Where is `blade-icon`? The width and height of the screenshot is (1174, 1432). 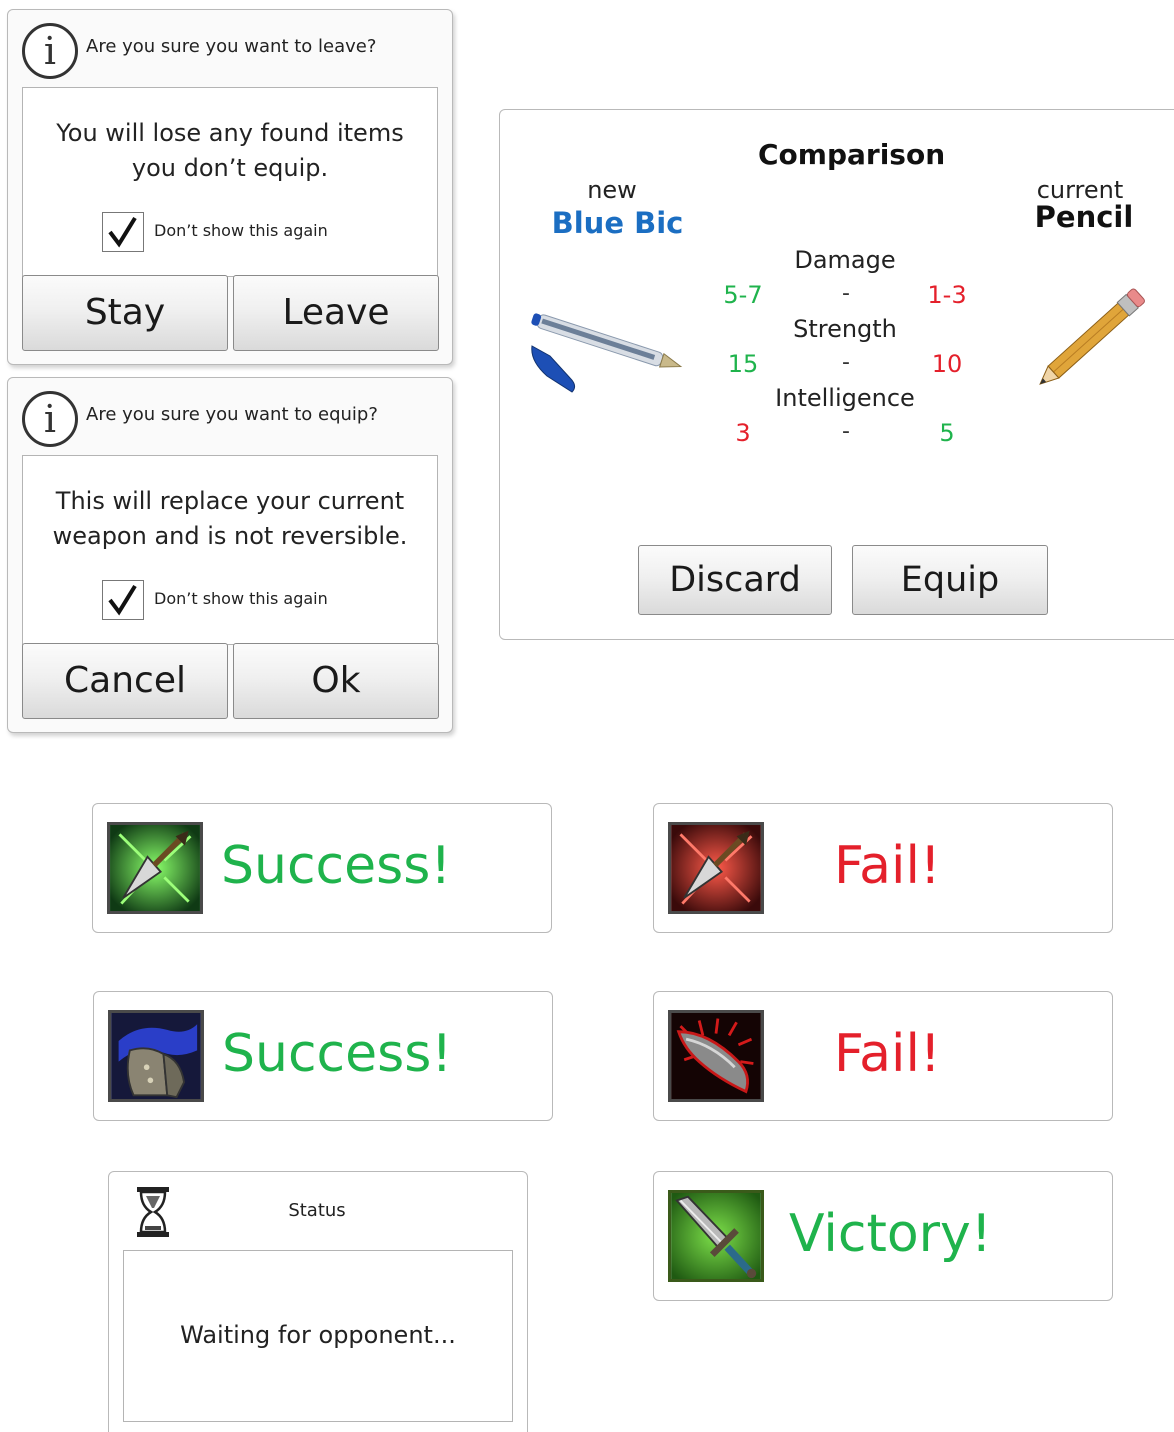 blade-icon is located at coordinates (716, 1056).